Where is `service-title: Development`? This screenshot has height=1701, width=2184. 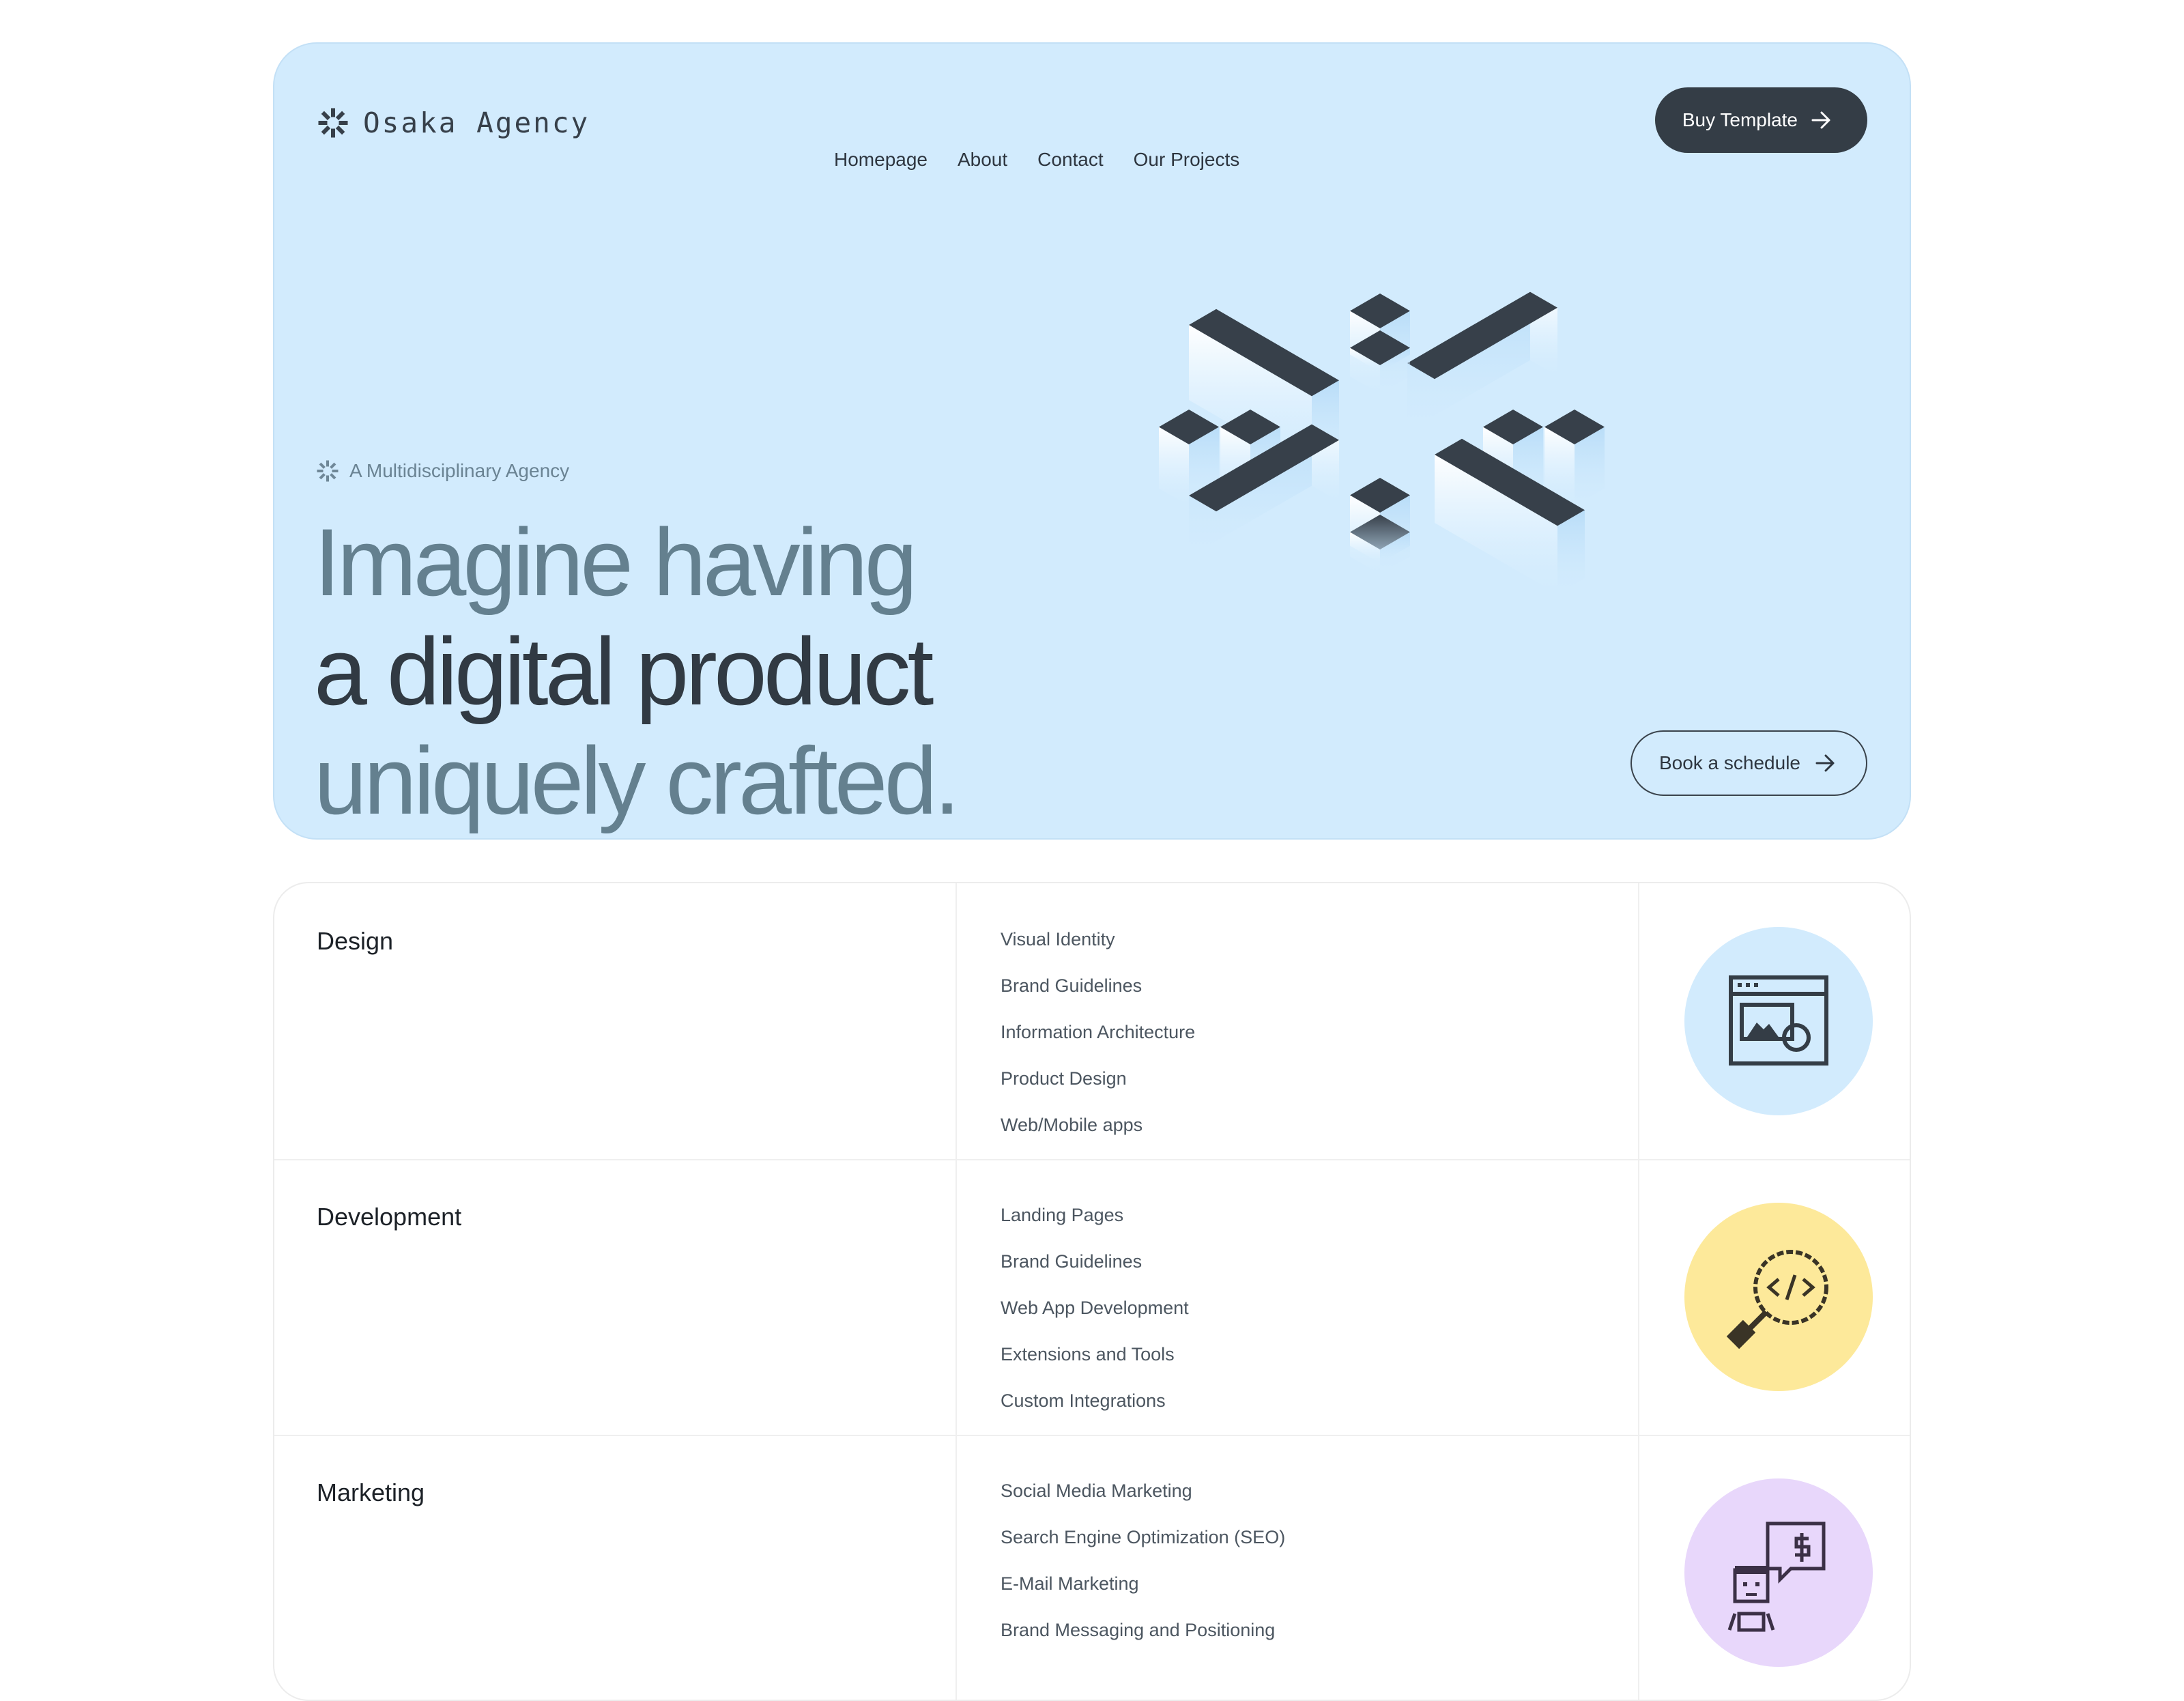
service-title: Development is located at coordinates (389, 1217).